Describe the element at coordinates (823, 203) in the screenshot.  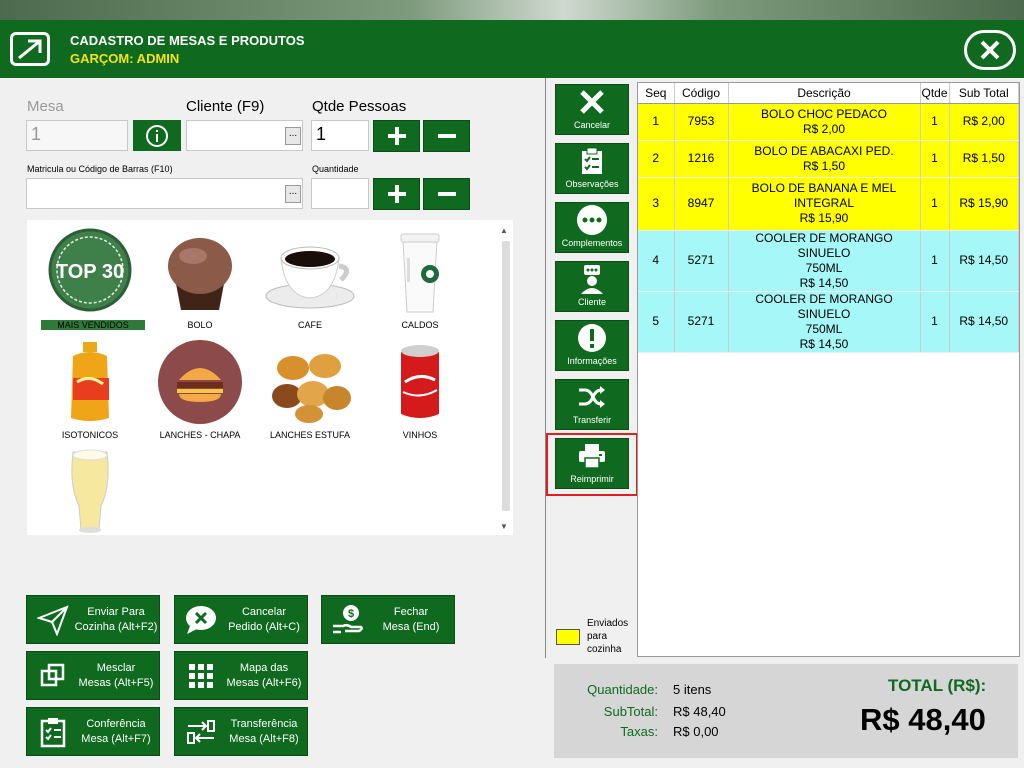
I see `item-name-line2: INTEGRAL` at that location.